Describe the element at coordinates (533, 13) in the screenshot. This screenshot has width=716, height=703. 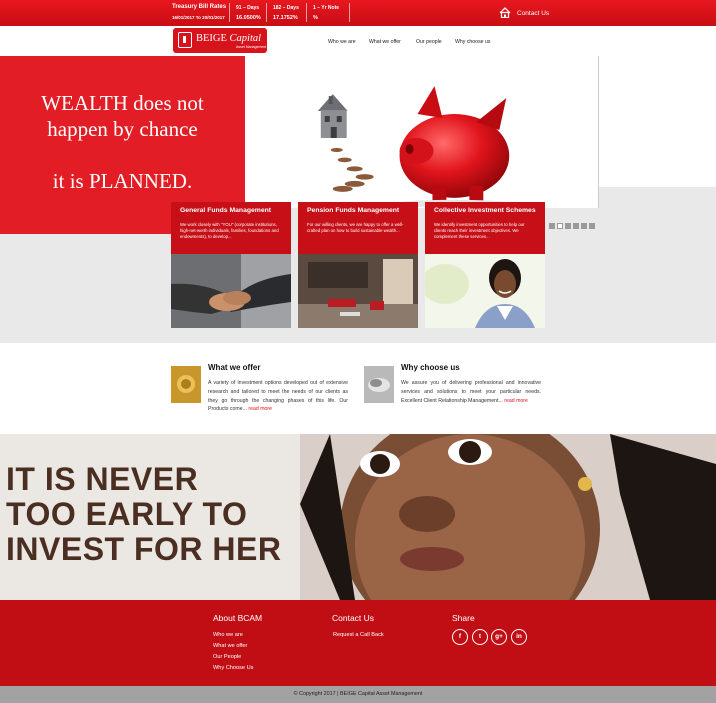
I see `contact-us-link: Contact Us` at that location.